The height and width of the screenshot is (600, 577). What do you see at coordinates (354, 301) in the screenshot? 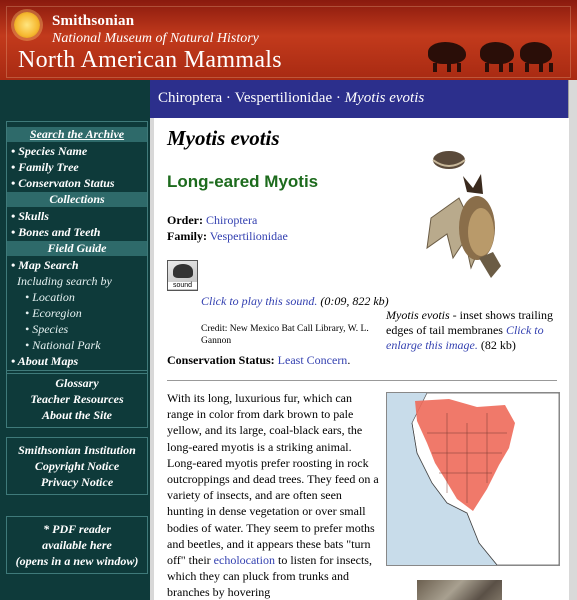
I see `sound-meta: (0:09, 822 kb)` at bounding box center [354, 301].